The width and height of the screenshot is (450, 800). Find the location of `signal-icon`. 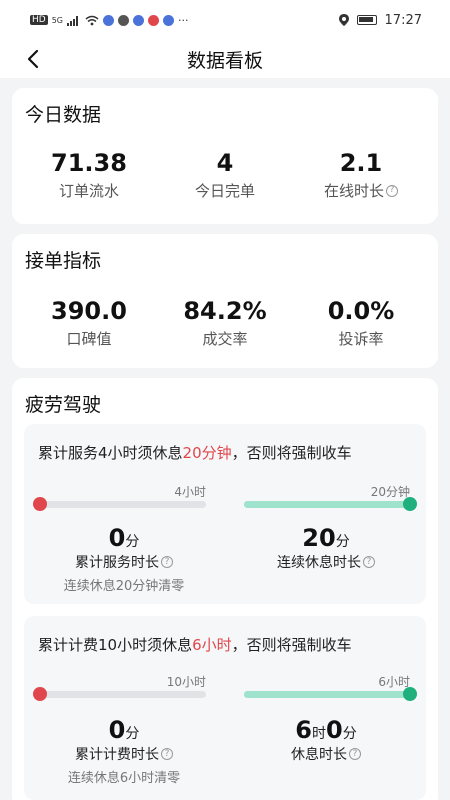

signal-icon is located at coordinates (72, 20).